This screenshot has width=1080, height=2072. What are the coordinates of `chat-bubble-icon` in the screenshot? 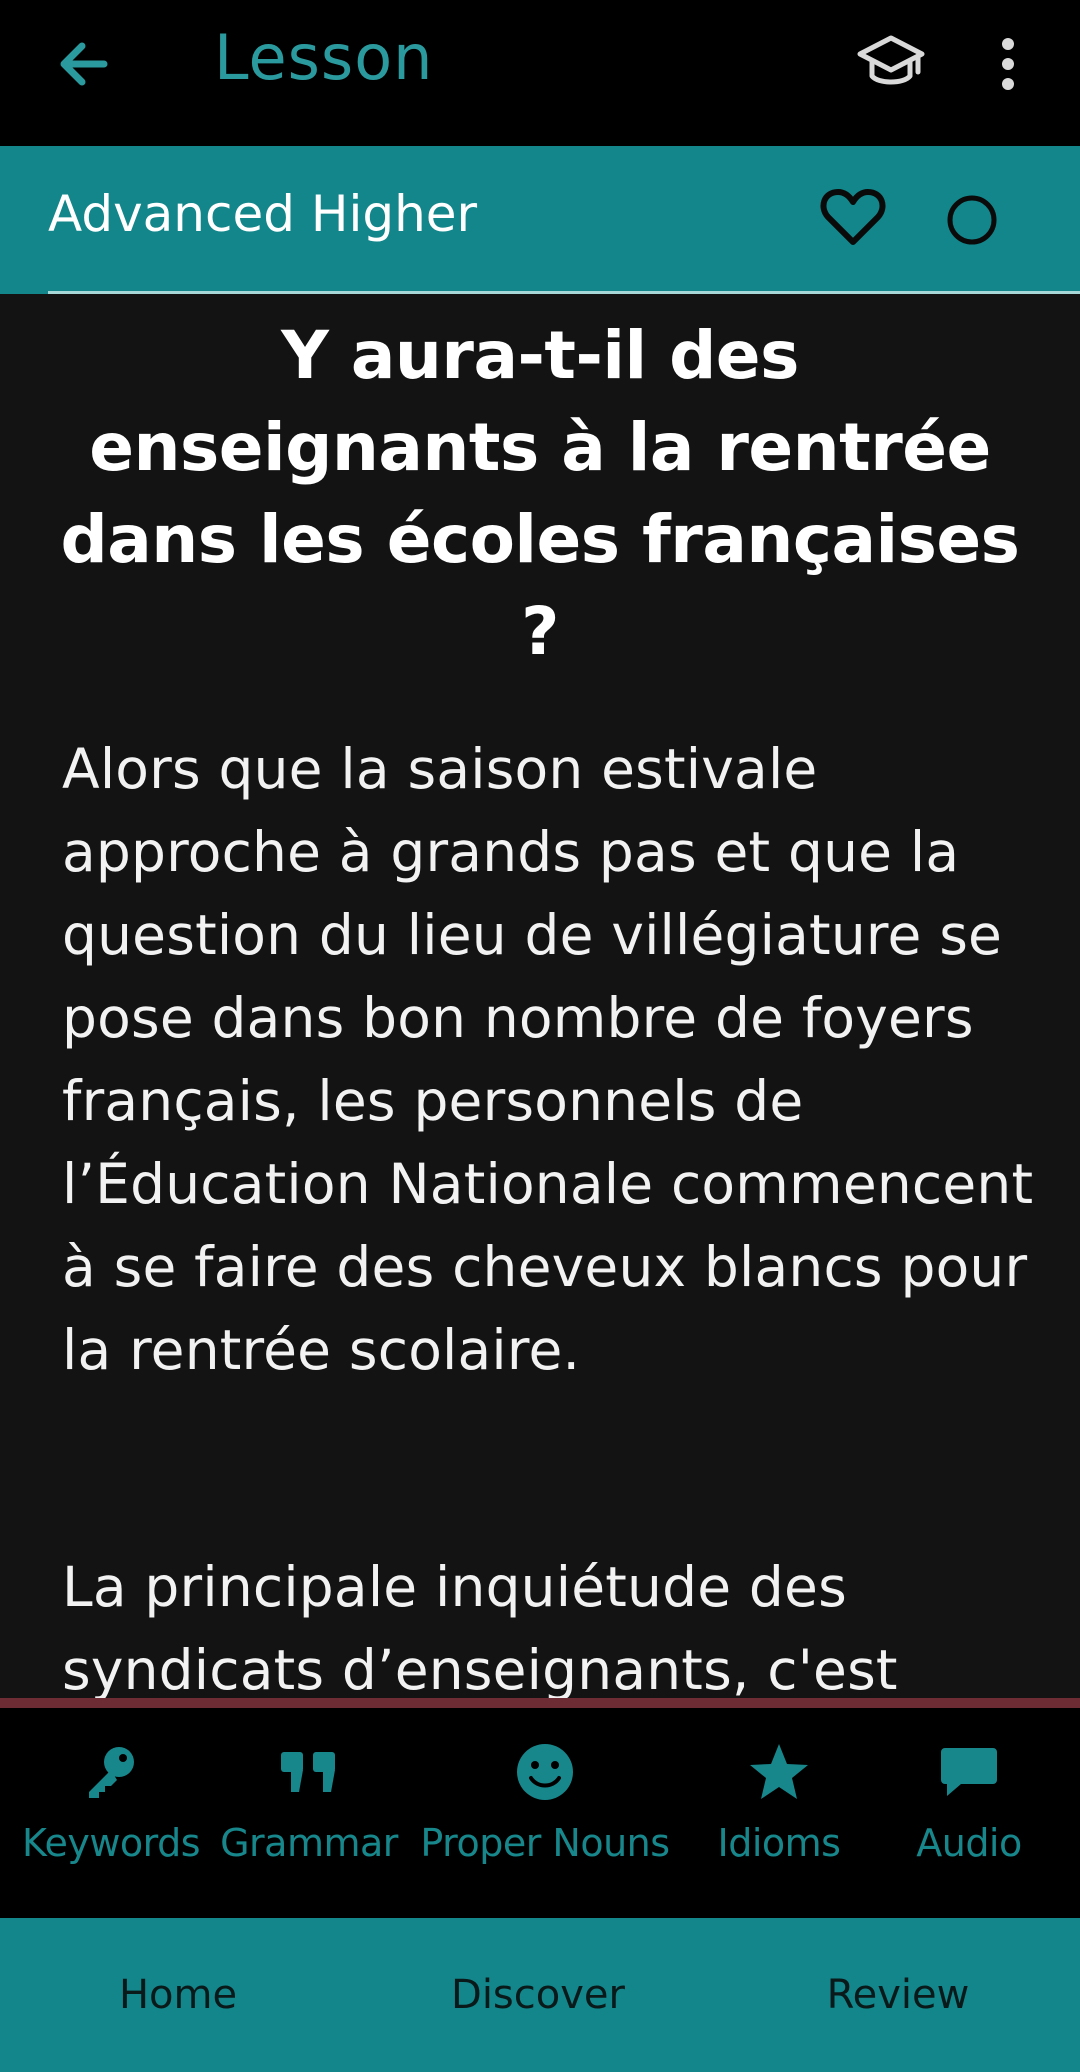 It's located at (969, 1772).